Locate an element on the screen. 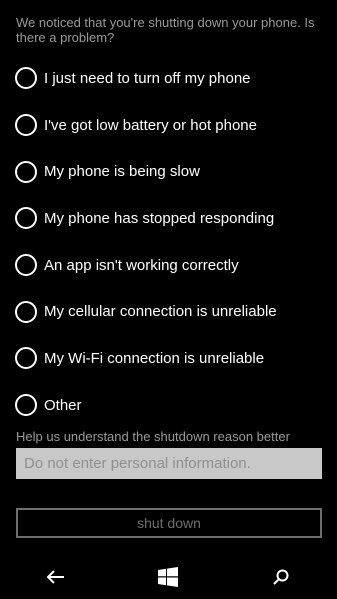  windows-logo-icon is located at coordinates (168, 579).